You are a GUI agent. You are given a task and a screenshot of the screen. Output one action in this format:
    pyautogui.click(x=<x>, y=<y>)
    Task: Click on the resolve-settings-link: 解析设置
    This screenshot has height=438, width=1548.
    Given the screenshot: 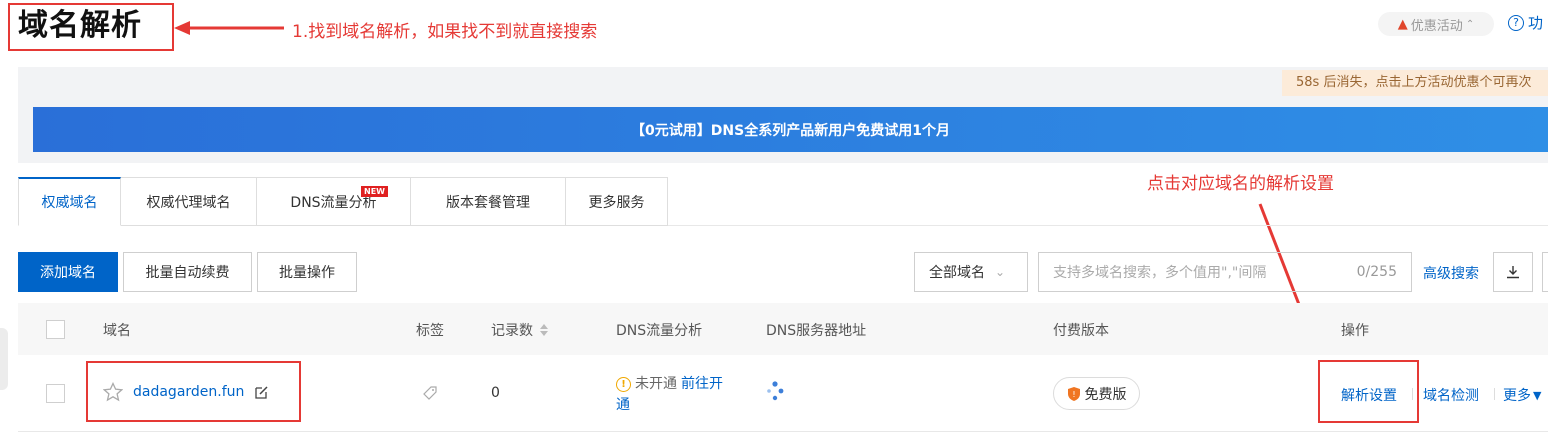 What is the action you would take?
    pyautogui.click(x=1369, y=395)
    